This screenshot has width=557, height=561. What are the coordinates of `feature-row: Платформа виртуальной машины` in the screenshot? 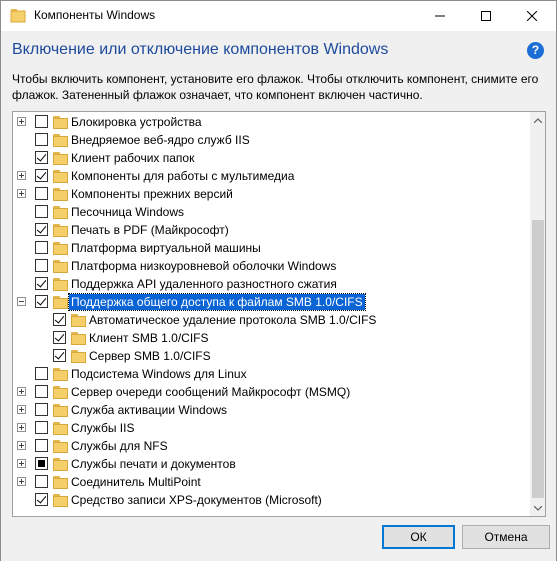 It's located at (271, 248).